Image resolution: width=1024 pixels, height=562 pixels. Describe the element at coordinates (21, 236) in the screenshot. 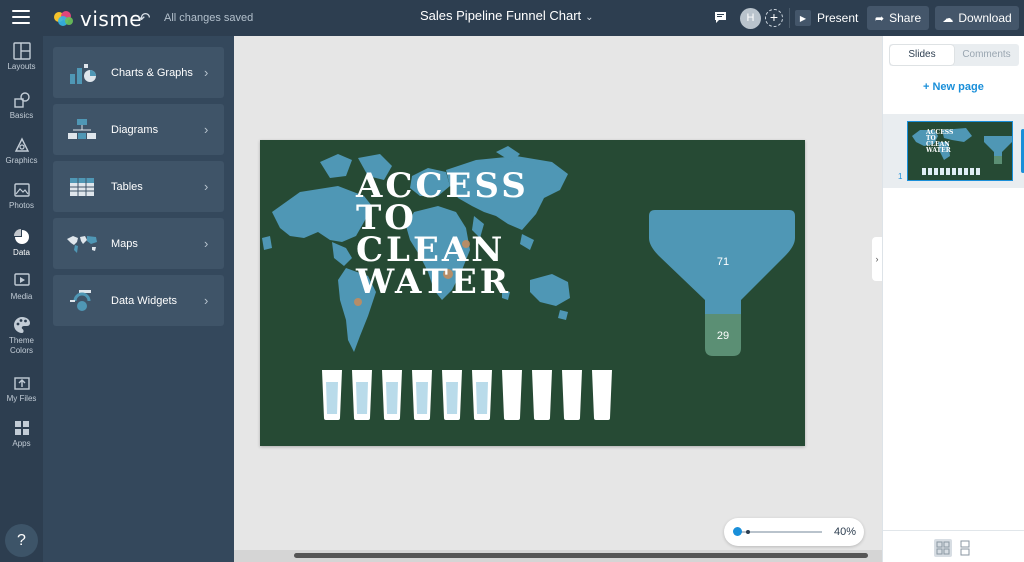

I see `data-icon` at that location.